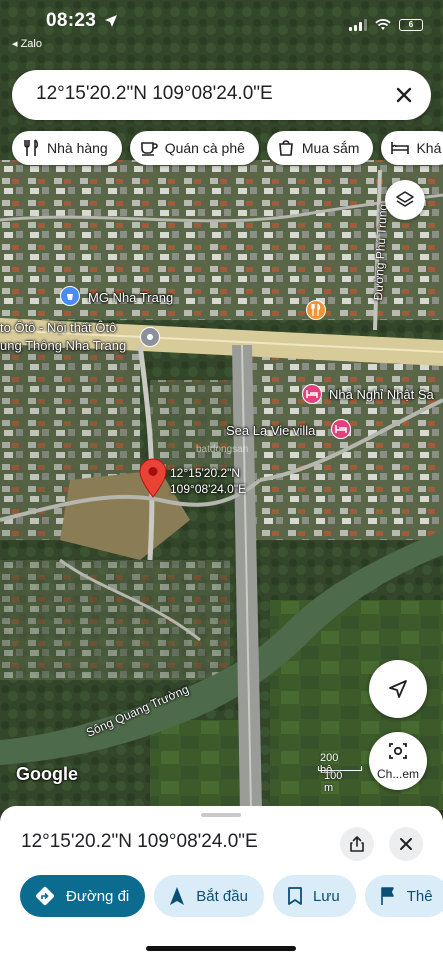 The height and width of the screenshot is (960, 443). What do you see at coordinates (270, 430) in the screenshot?
I see `poi-label-sea-la-vie: Sea La Vie villa` at bounding box center [270, 430].